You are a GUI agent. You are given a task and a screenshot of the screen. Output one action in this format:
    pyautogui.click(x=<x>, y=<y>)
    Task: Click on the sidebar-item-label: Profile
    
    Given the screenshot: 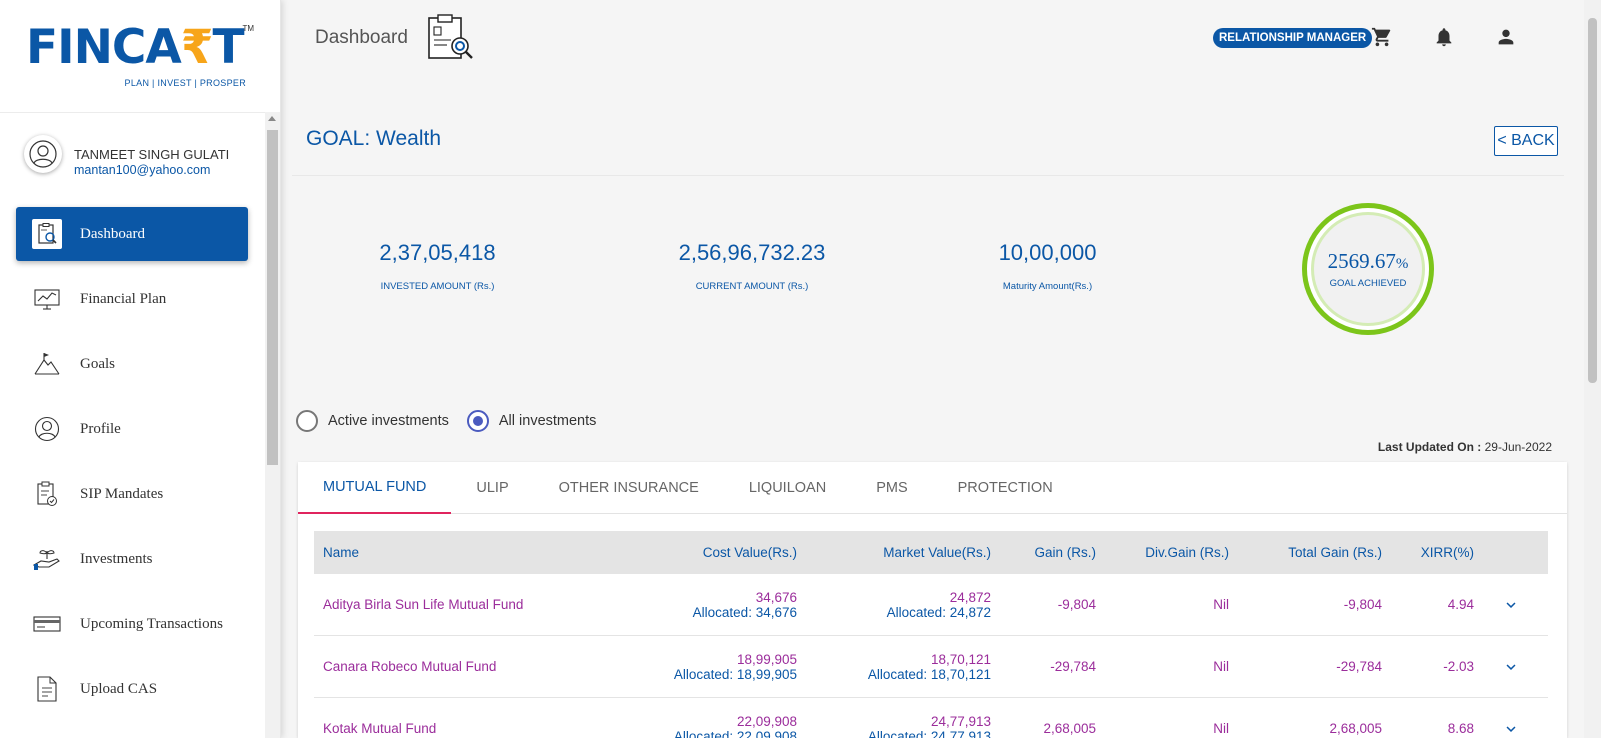 What is the action you would take?
    pyautogui.click(x=100, y=428)
    